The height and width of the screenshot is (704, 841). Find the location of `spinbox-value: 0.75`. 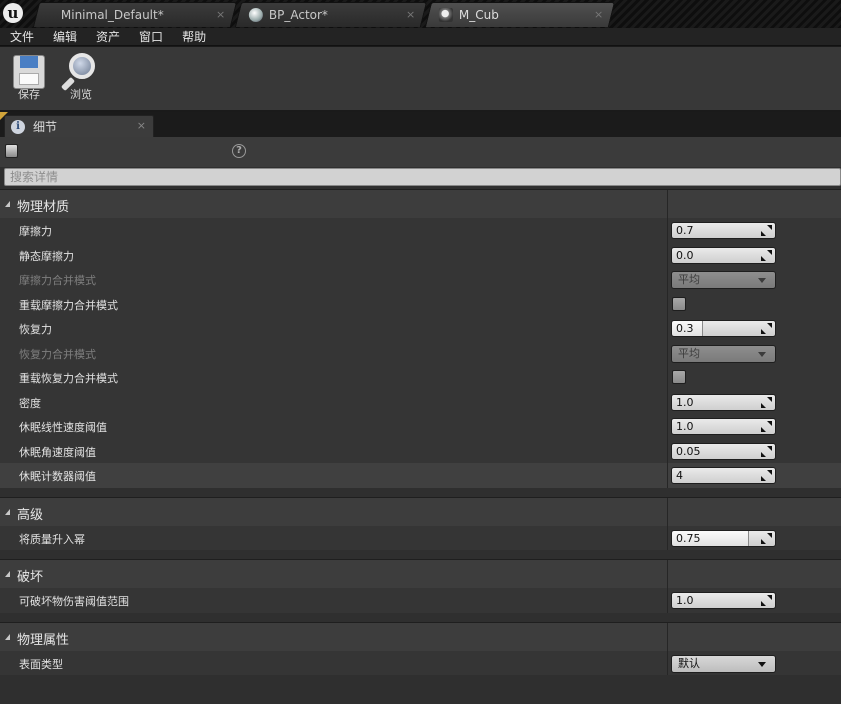

spinbox-value: 0.75 is located at coordinates (688, 538).